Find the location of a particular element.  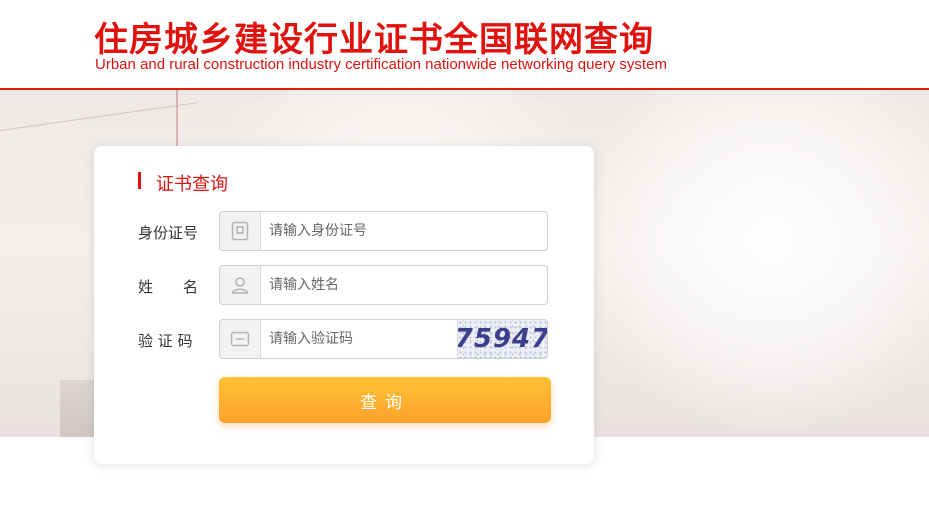

keyboard-icon is located at coordinates (240, 339).